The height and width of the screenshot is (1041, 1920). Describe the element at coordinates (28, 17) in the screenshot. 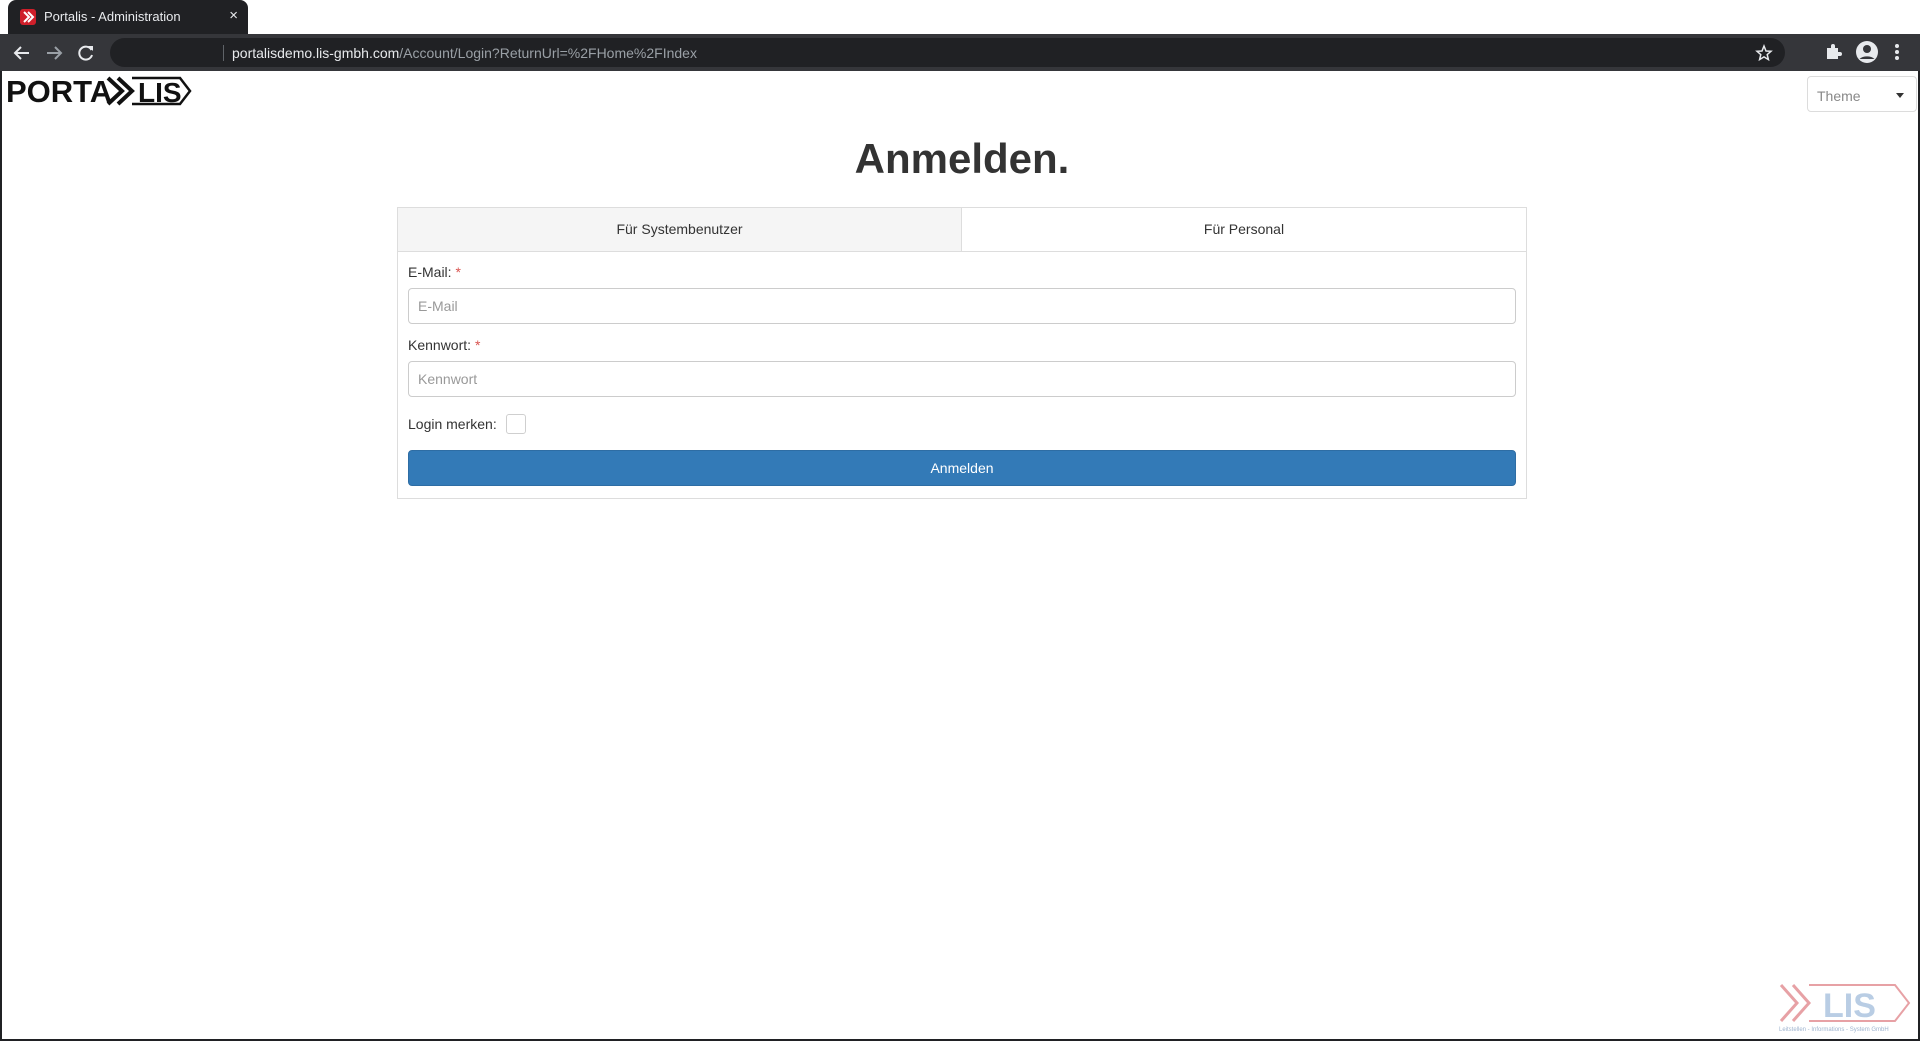

I see `portalis-favicon-icon` at that location.